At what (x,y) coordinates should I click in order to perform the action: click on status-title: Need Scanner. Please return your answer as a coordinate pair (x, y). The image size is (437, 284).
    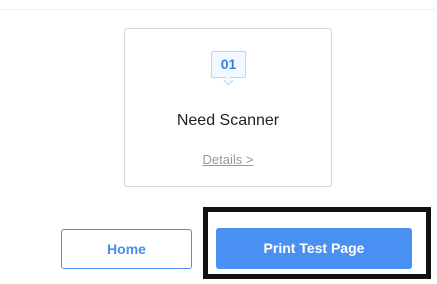
    Looking at the image, I should click on (228, 120).